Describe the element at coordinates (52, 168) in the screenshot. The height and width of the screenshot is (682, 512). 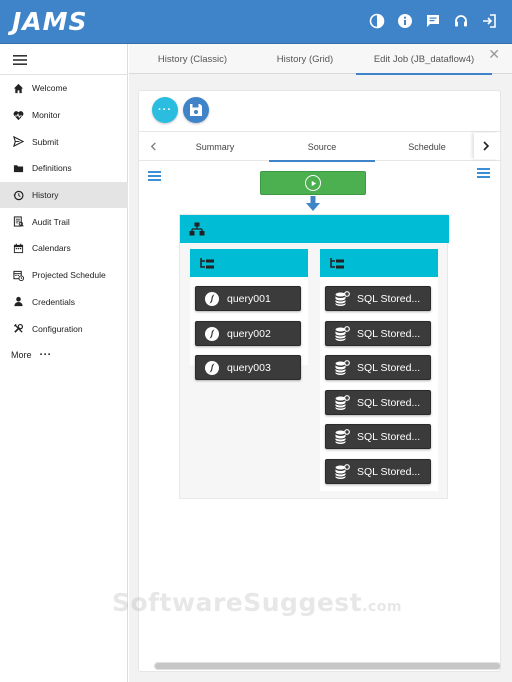
I see `sidebar-item-label: Definitions` at that location.